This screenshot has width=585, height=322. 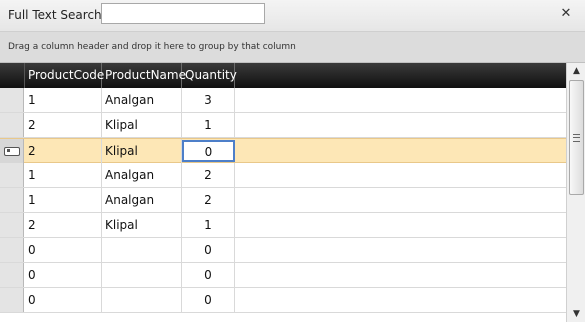 I want to click on row-edit-icon, so click(x=12, y=151).